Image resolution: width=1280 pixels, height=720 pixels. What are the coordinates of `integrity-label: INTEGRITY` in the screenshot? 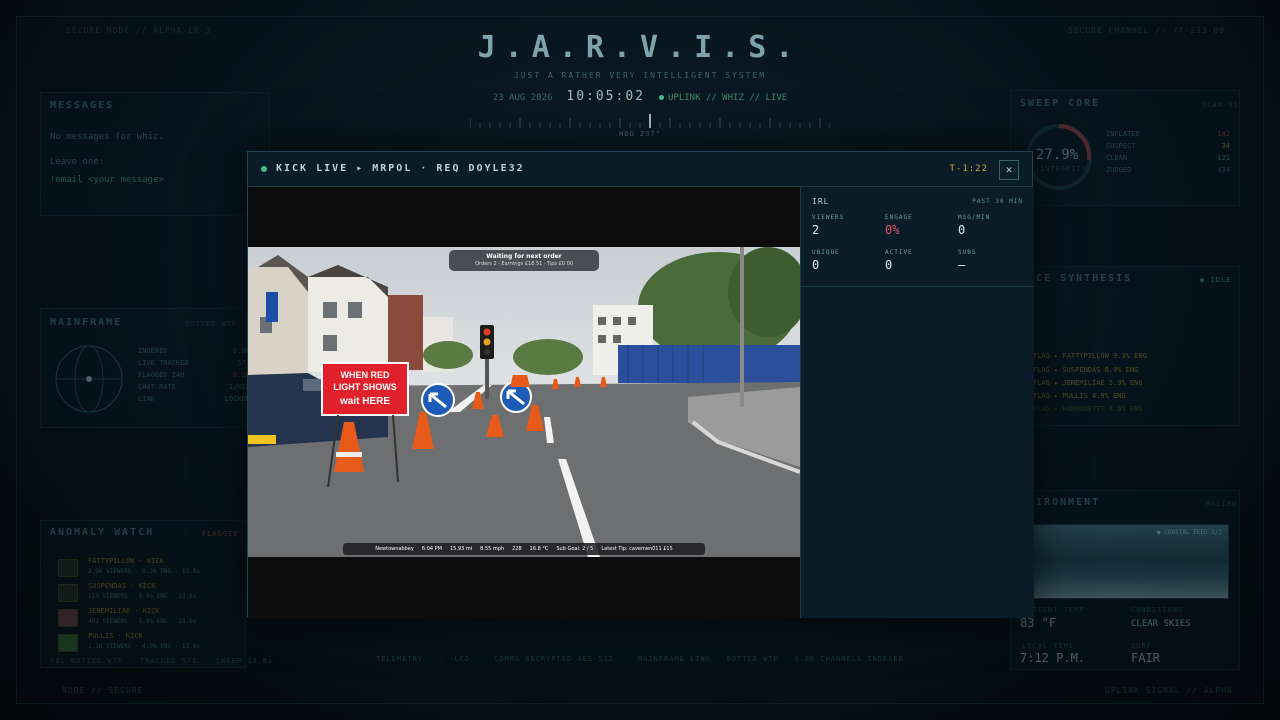 It's located at (1063, 169).